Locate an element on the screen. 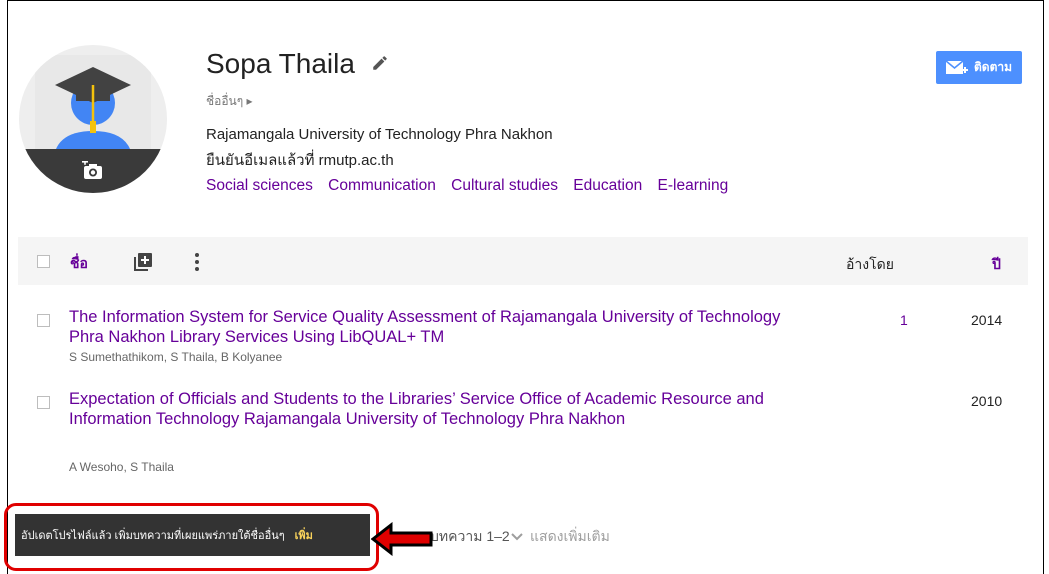 The image size is (1049, 574). profile-name: Sopa Thaila is located at coordinates (280, 63).